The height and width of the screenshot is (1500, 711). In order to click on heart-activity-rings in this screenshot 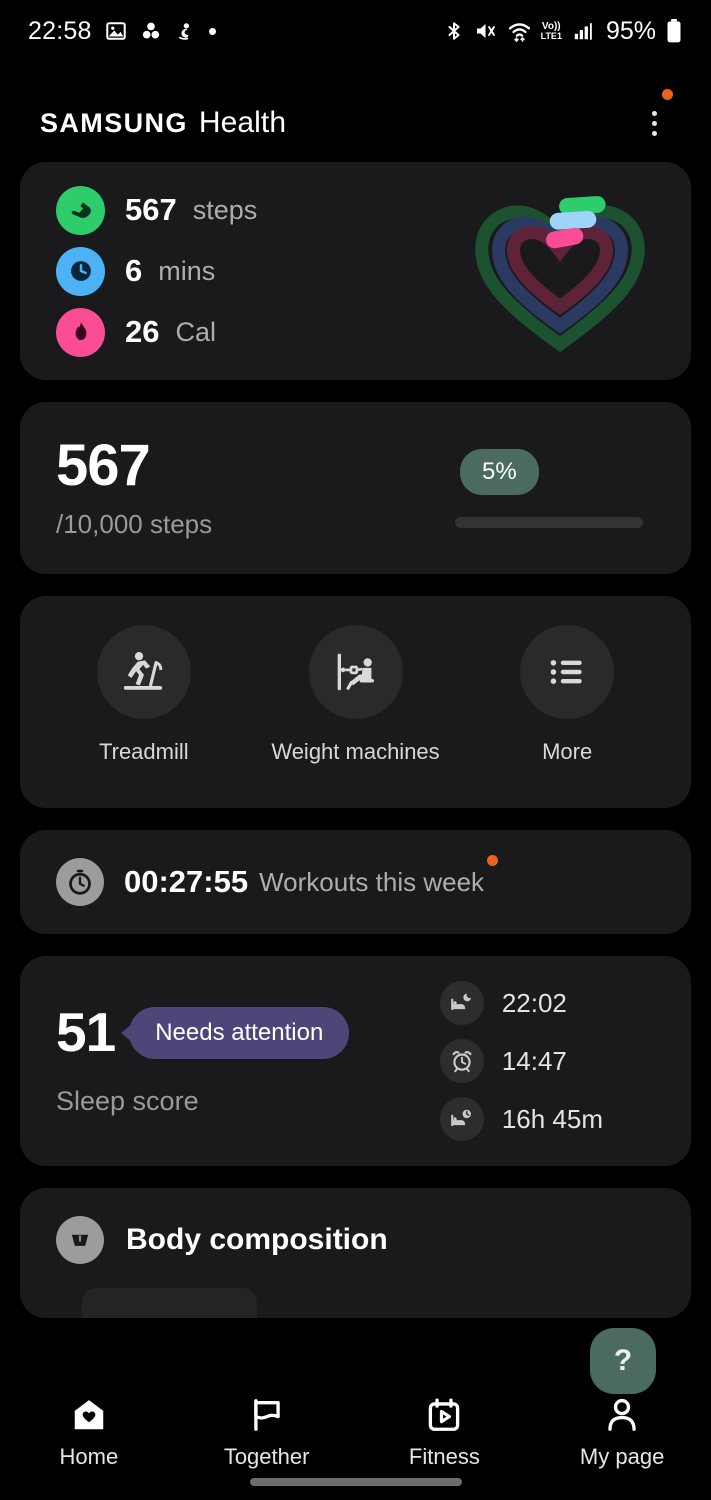, I will do `click(560, 271)`.